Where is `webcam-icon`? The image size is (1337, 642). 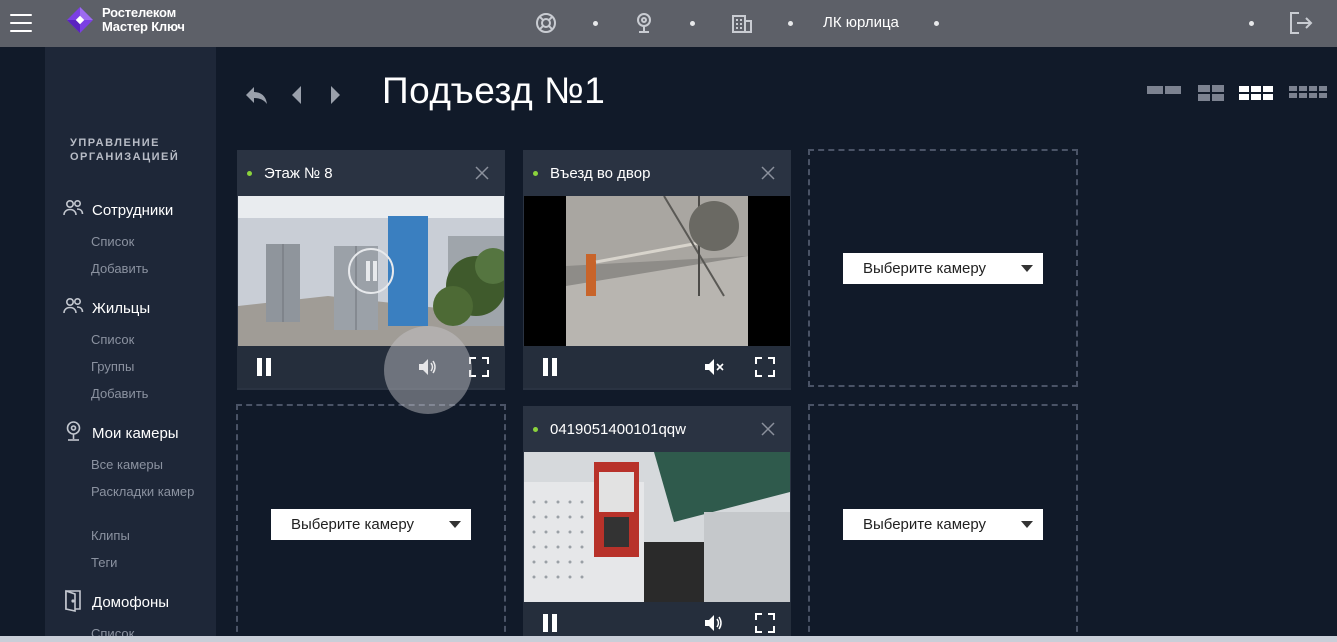 webcam-icon is located at coordinates (73, 433).